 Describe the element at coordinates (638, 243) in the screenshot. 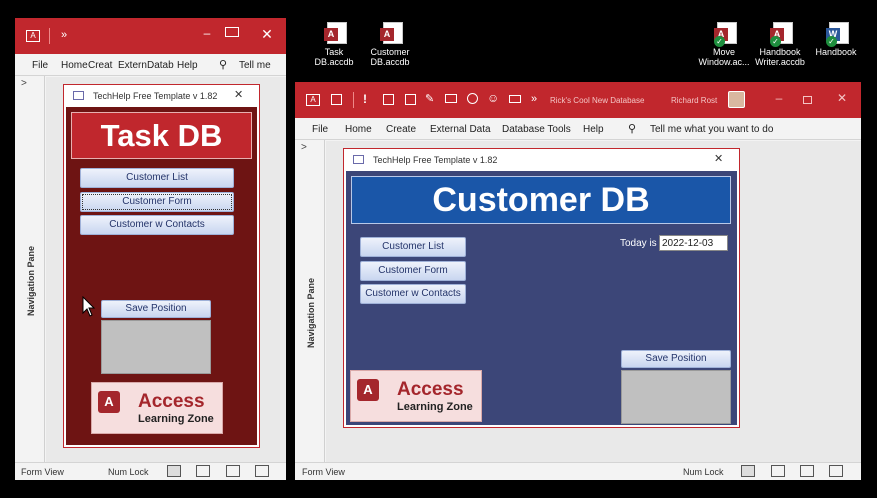

I see `today-label: Today is` at that location.